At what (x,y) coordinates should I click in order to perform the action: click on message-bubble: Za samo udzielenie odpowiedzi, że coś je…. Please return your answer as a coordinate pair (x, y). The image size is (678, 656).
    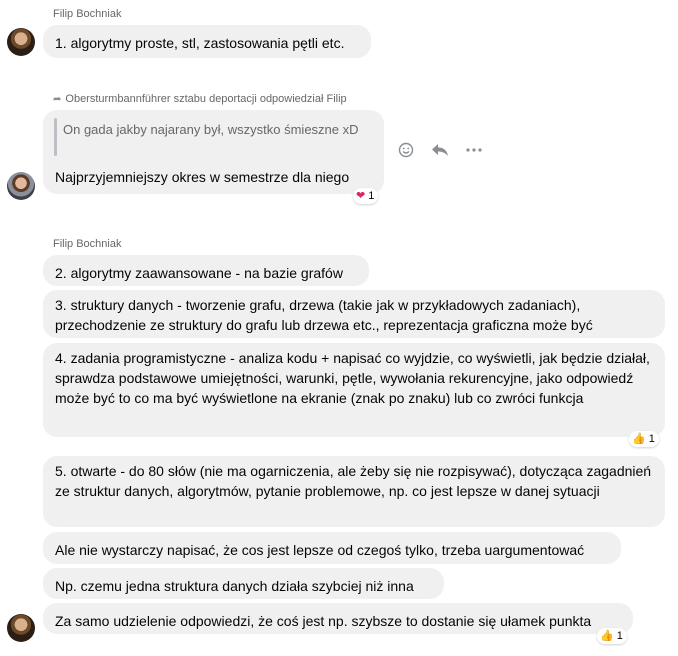
    Looking at the image, I should click on (338, 618).